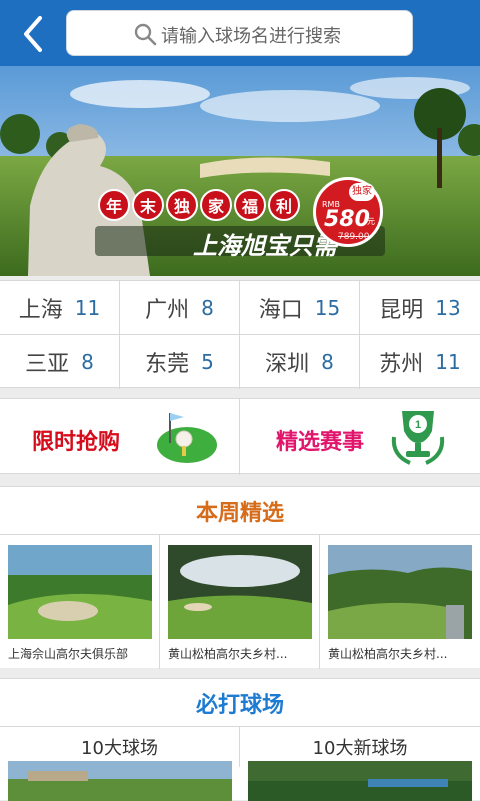 The image size is (480, 801). Describe the element at coordinates (251, 36) in the screenshot. I see `search-placeholder: 请输入球场名进行搜索` at that location.